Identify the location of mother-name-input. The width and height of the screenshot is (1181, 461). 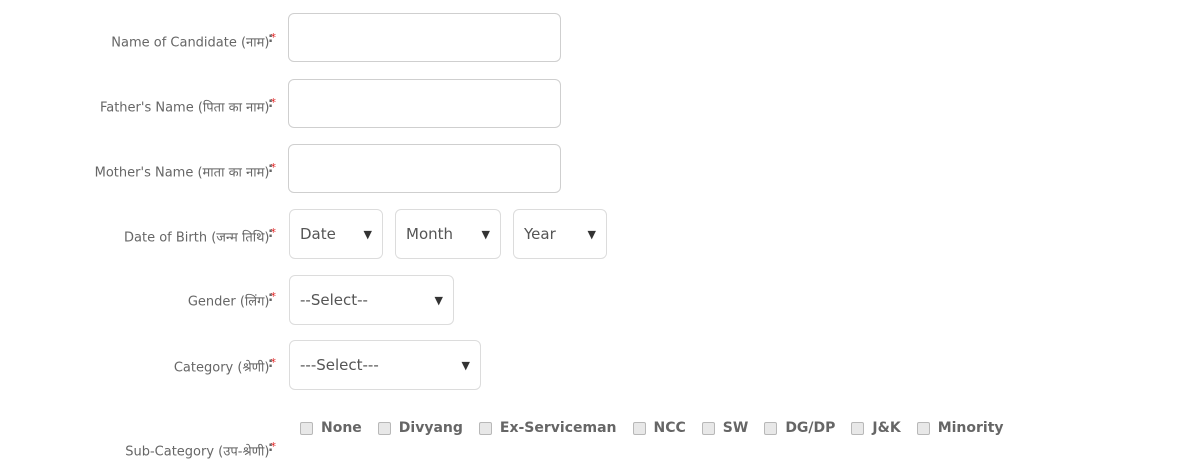
(424, 168).